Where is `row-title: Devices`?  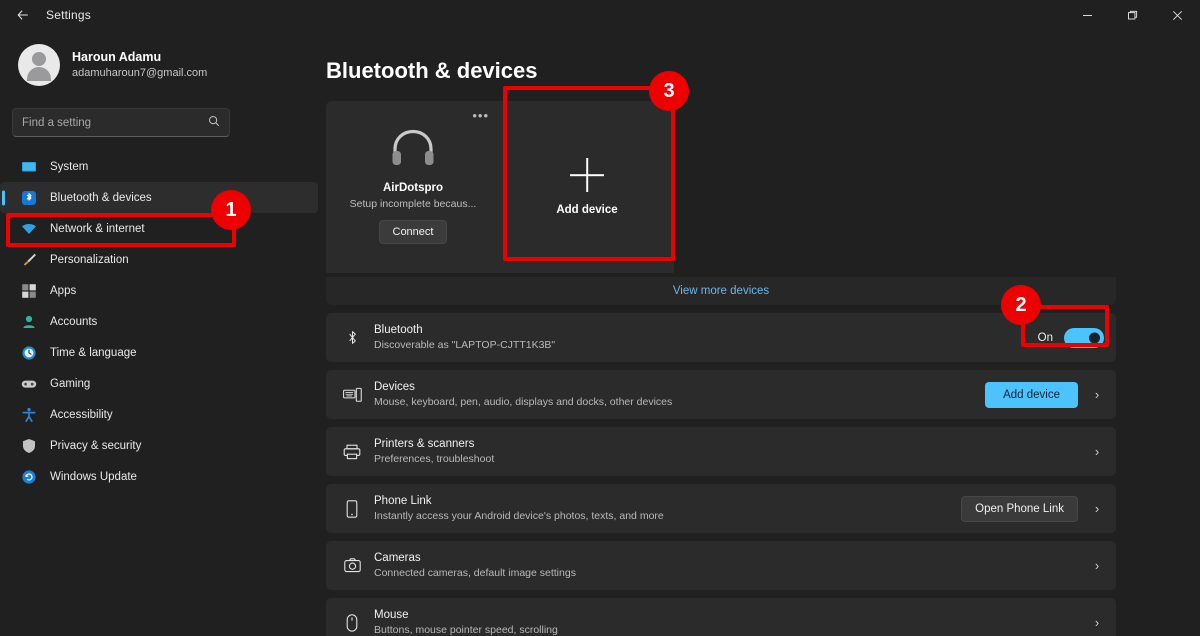
row-title: Devices is located at coordinates (394, 386).